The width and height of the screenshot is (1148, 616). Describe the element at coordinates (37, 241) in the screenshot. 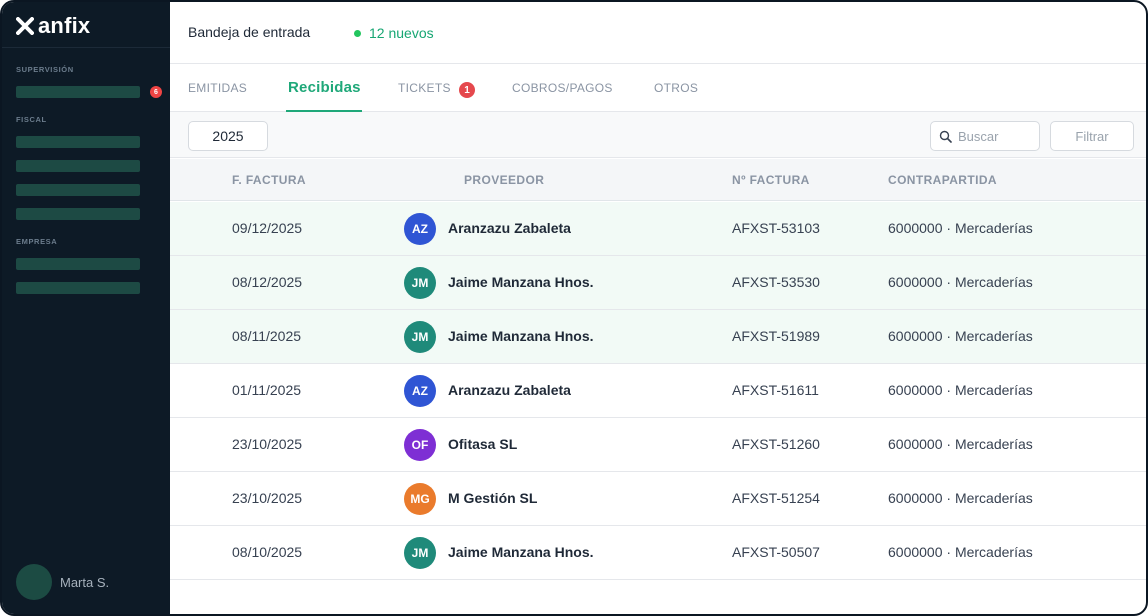

I see `sidebar-section-empresa: EMPRESA` at that location.